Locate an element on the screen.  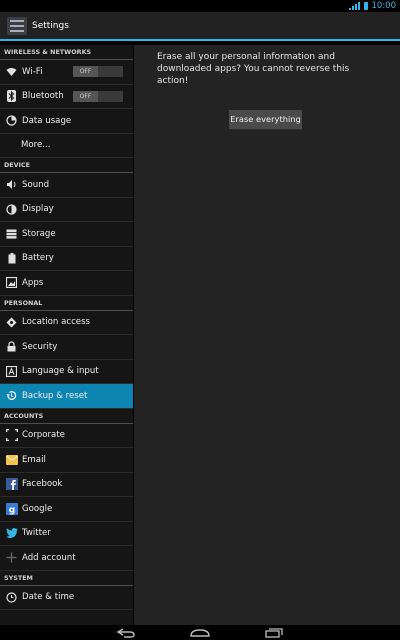
settings-item-label: Backup & reset is located at coordinates (55, 395).